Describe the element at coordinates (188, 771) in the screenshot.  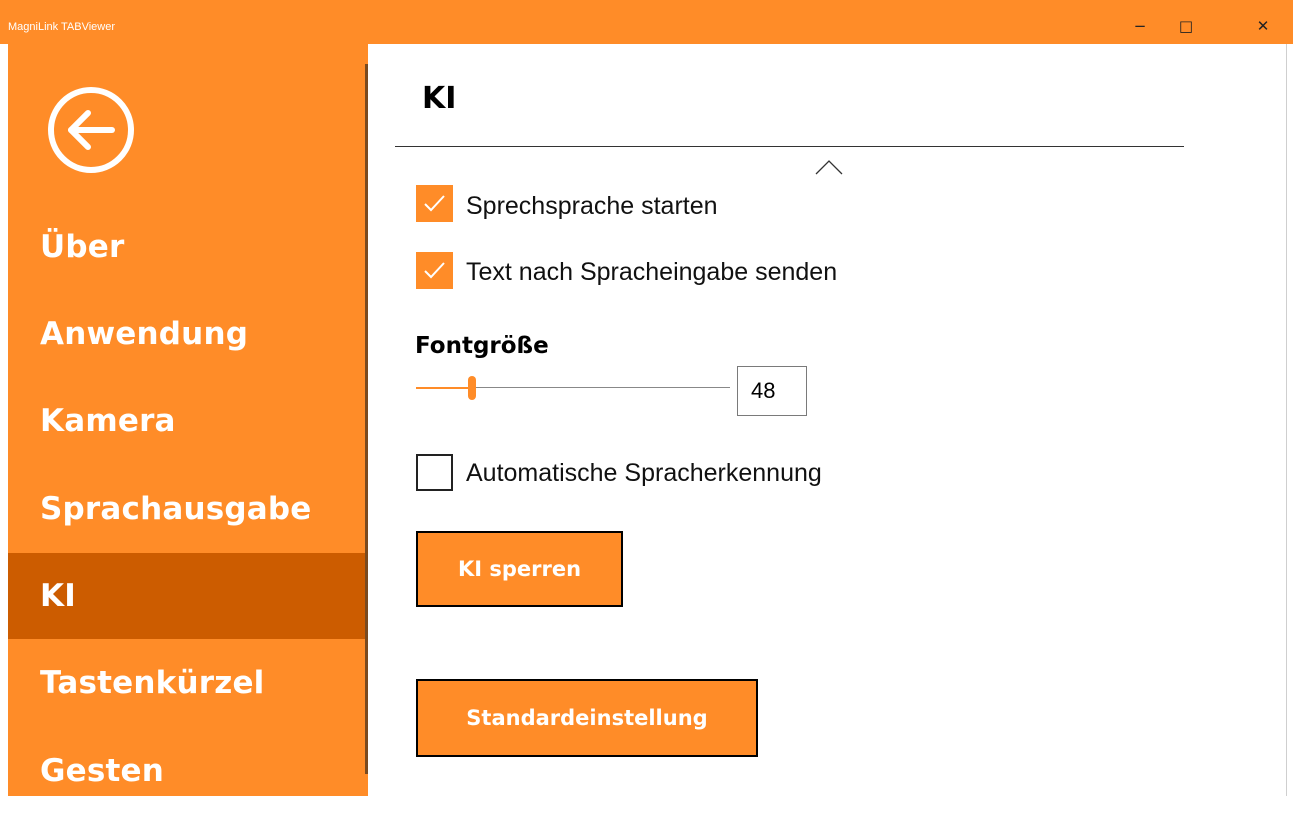
I see `sidebar-item-gesten: Gesten` at that location.